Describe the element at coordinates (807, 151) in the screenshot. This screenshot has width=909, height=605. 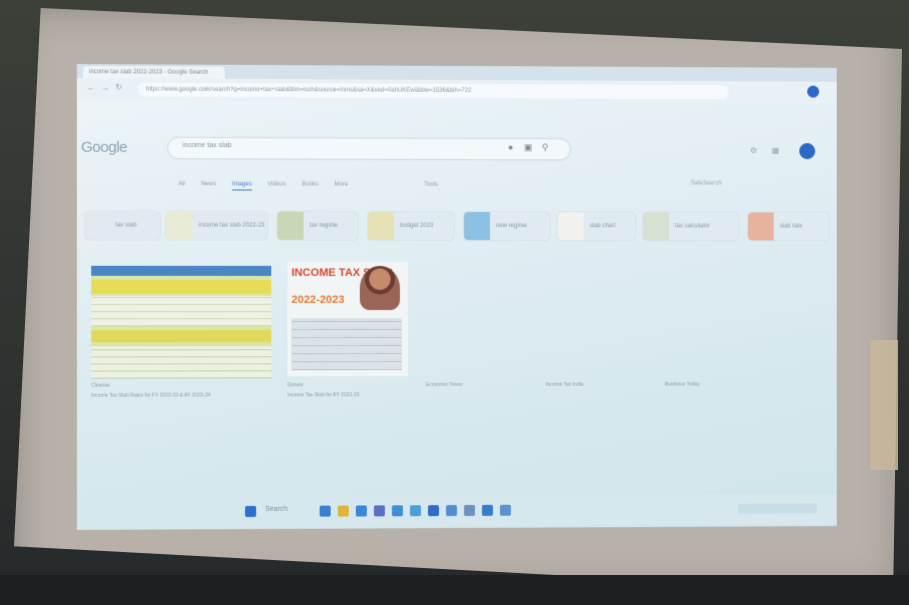
I see `avatar` at that location.